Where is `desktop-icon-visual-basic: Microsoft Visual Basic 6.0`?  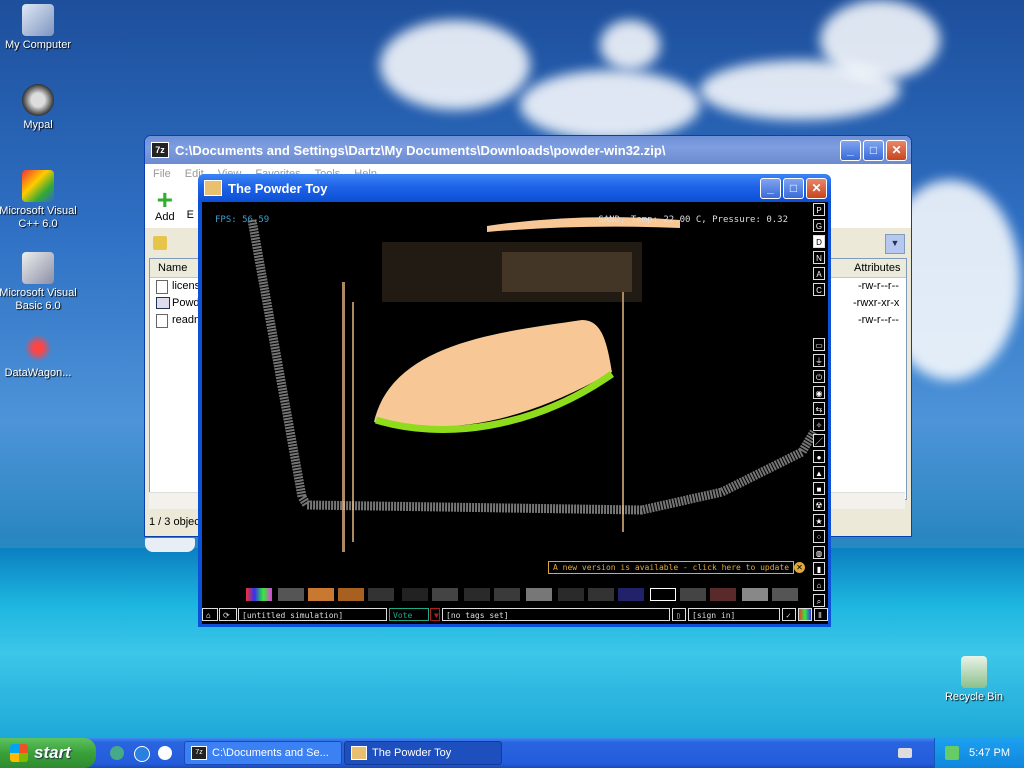 desktop-icon-visual-basic: Microsoft Visual Basic 6.0 is located at coordinates (40, 282).